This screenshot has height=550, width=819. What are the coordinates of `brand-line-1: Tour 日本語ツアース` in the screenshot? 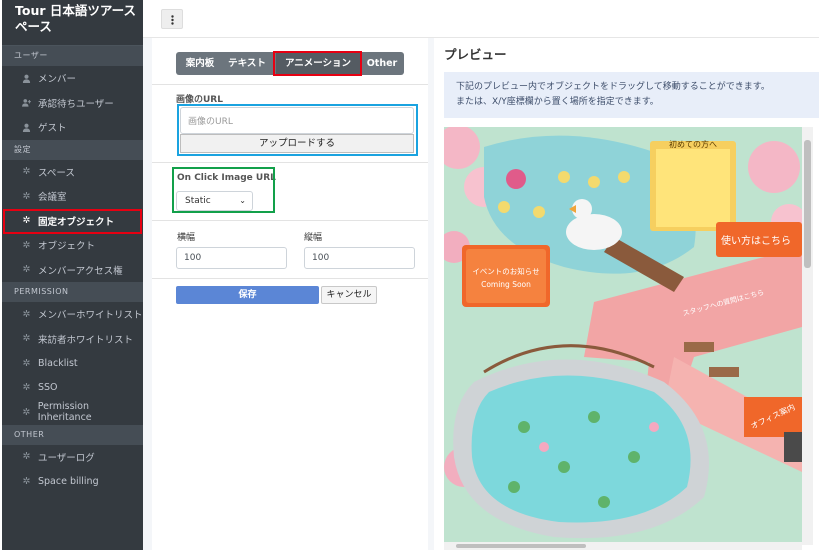 It's located at (75, 10).